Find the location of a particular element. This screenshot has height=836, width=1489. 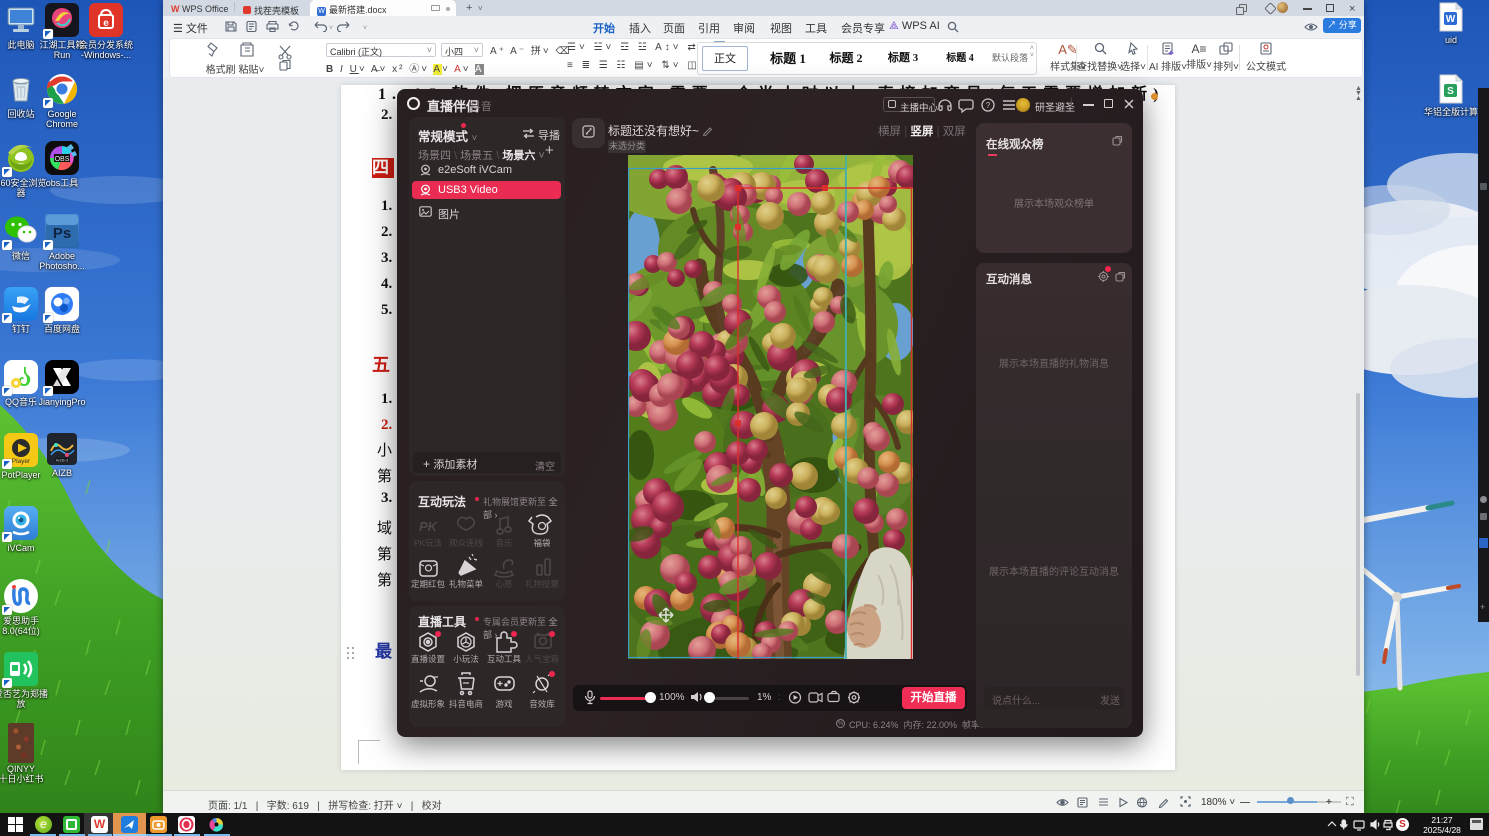

svg-text: 小玩法 is located at coordinates (466, 659).